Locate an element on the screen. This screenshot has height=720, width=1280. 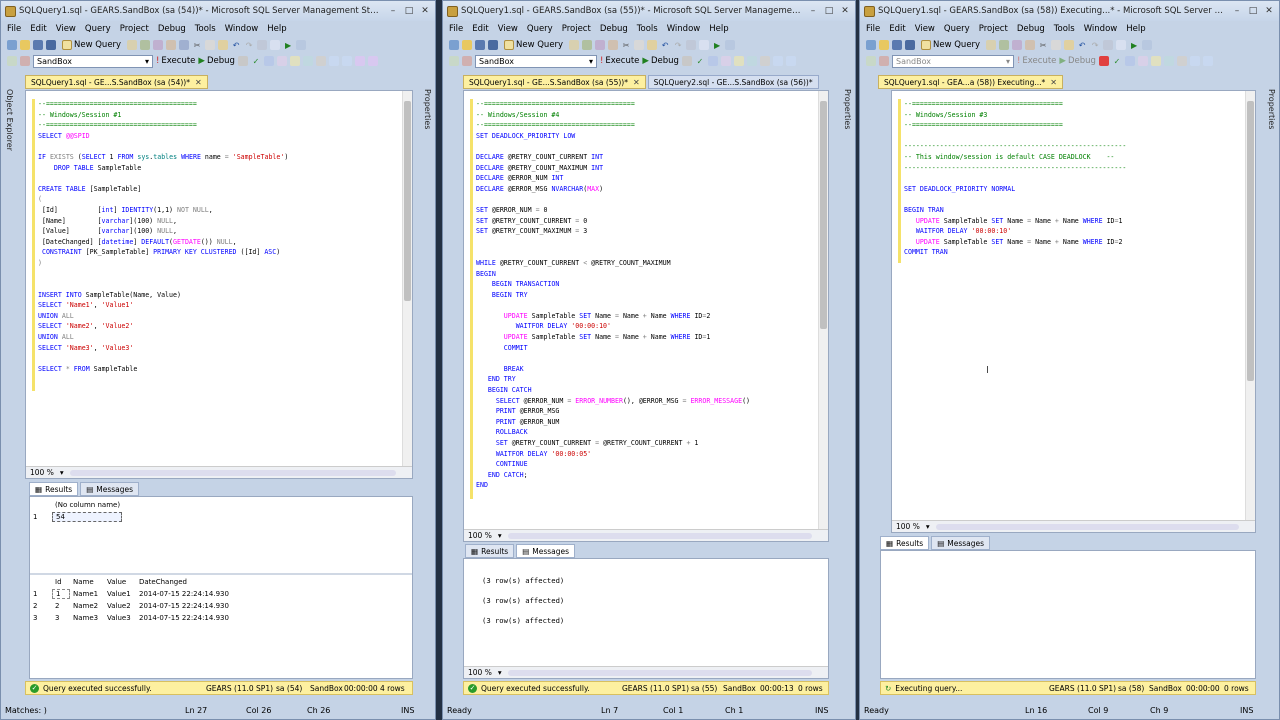
estimated-plan-icon is located at coordinates (712, 61).